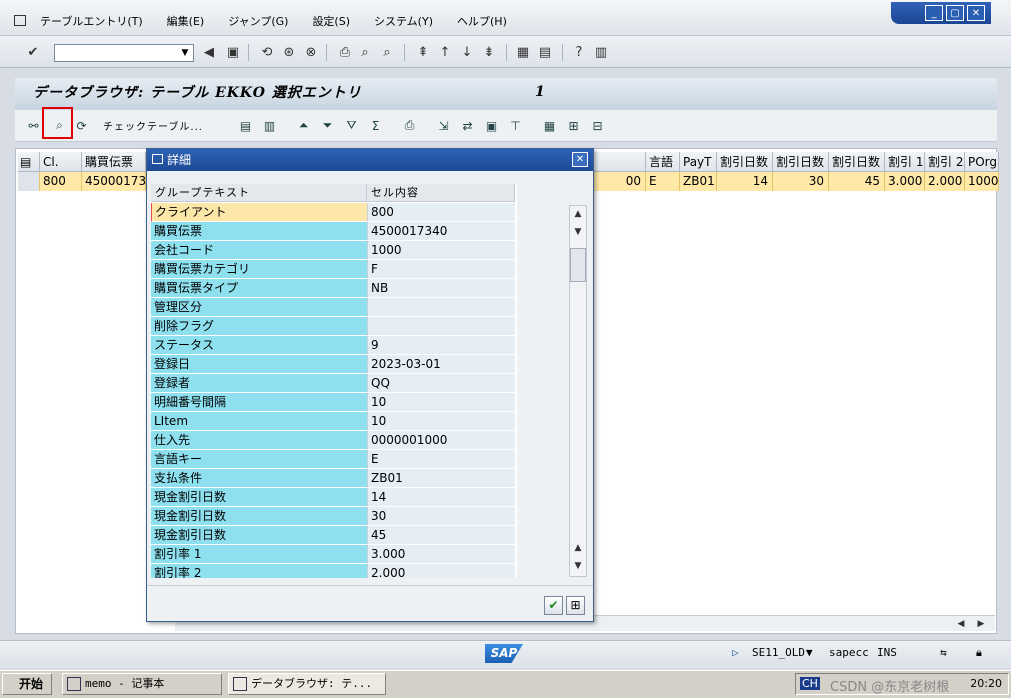  What do you see at coordinates (269, 125) in the screenshot?
I see `deselect-all-icon: ▥` at bounding box center [269, 125].